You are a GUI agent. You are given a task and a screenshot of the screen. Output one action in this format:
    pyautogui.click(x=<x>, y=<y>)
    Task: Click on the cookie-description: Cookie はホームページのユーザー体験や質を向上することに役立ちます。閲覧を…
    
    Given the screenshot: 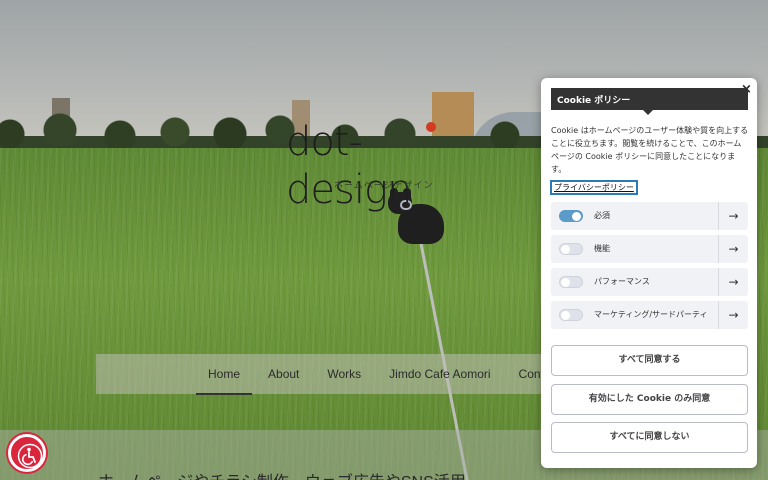 What is the action you would take?
    pyautogui.click(x=650, y=150)
    